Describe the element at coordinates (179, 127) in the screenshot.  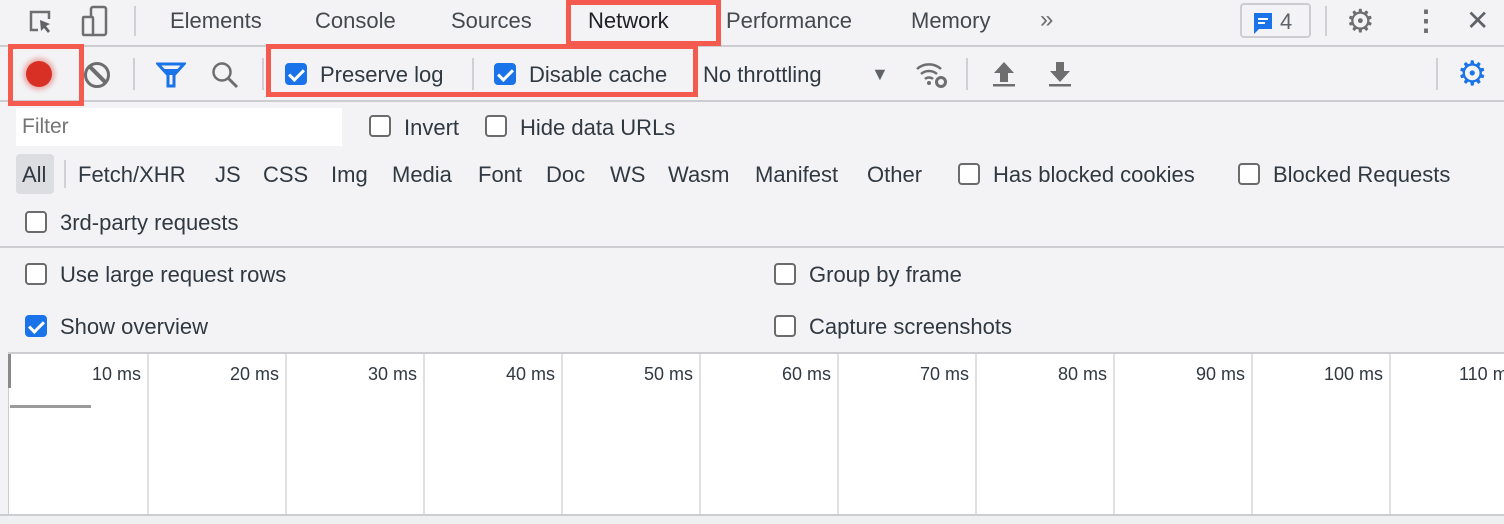
I see `filter-input` at that location.